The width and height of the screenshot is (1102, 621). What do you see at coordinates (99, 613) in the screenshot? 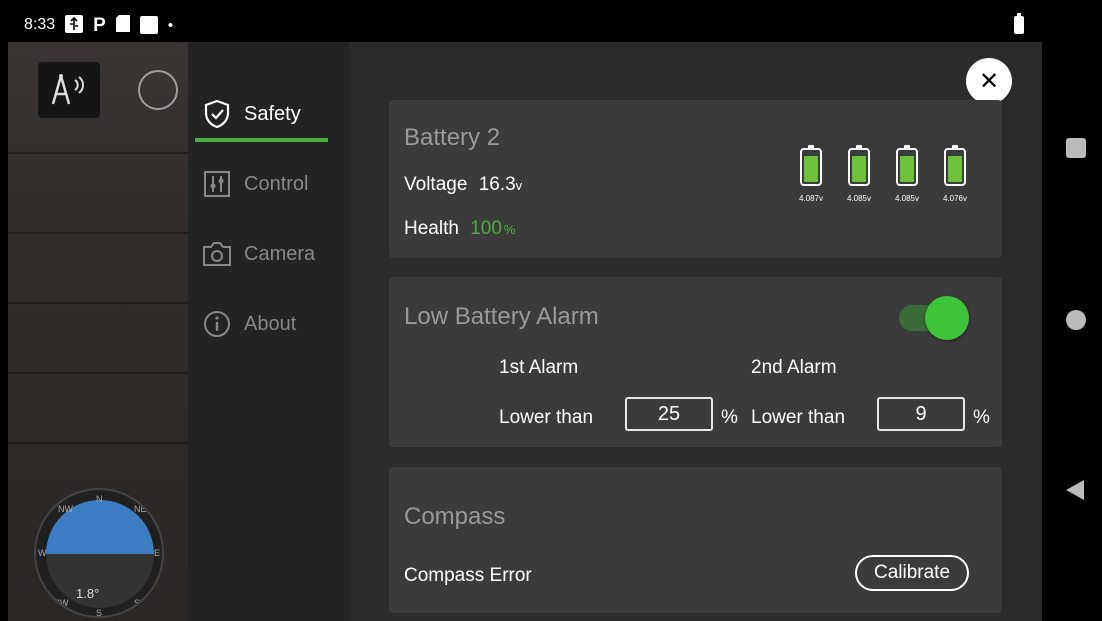
I see `compass-label: S` at bounding box center [99, 613].